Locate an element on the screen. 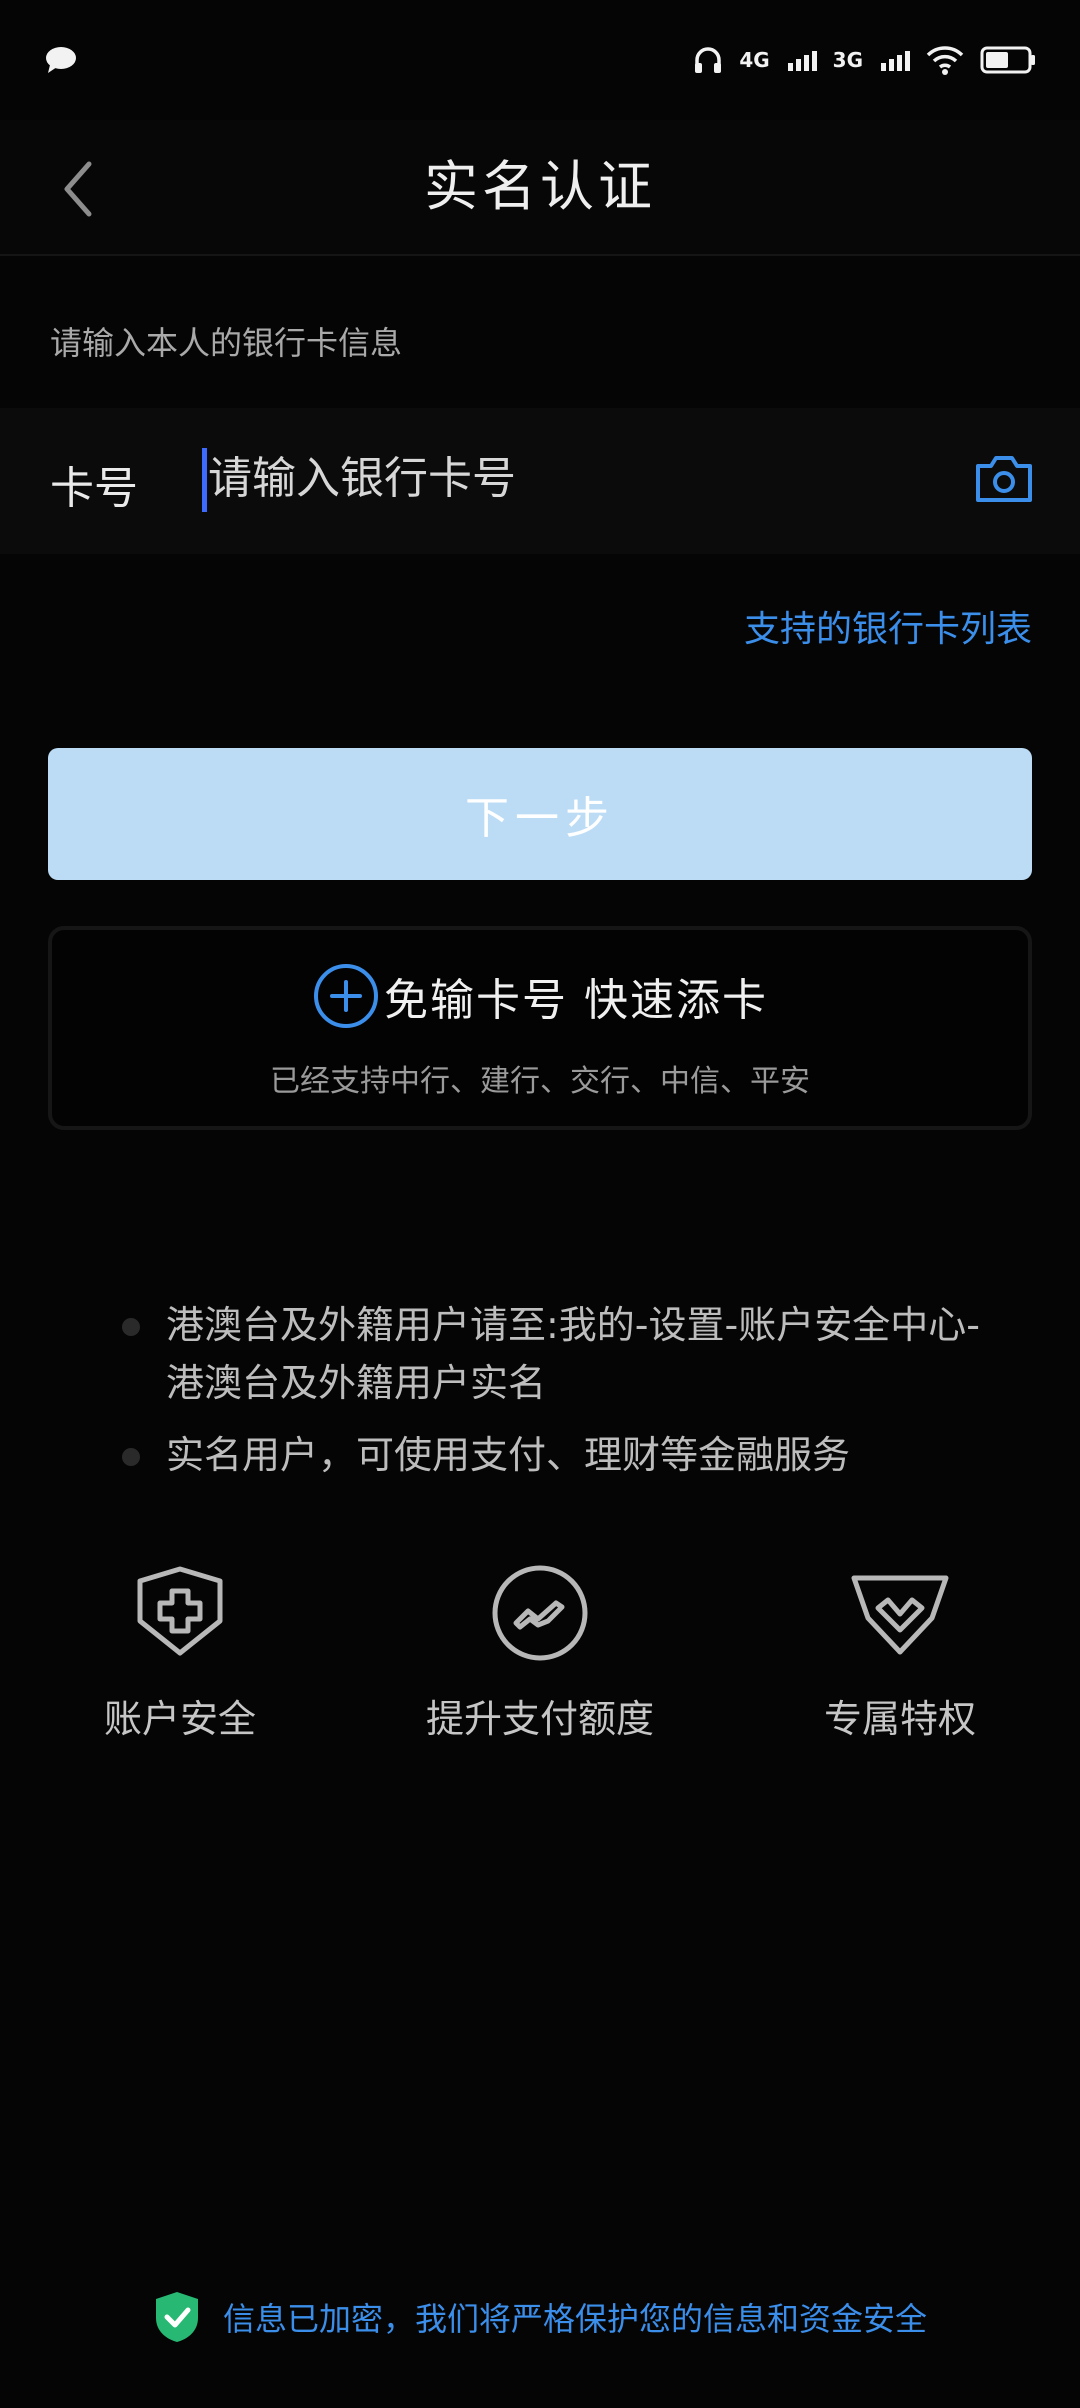 This screenshot has height=2408, width=1080. chat-bubble-icon is located at coordinates (61, 60).